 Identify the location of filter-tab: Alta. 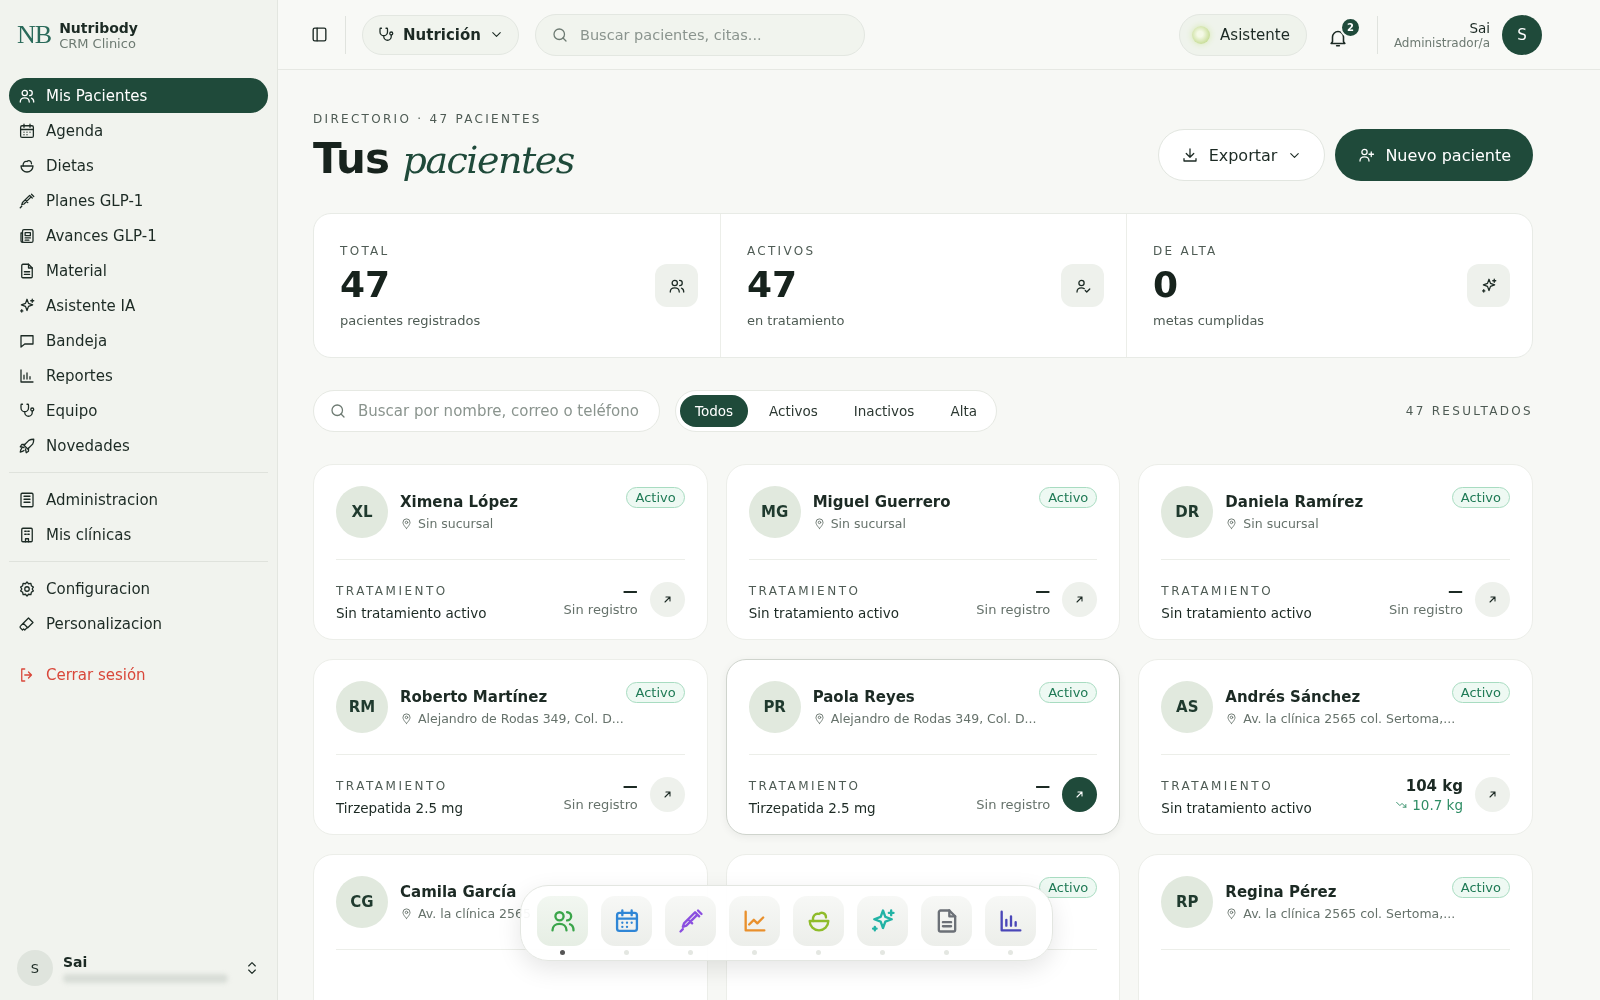
(963, 411).